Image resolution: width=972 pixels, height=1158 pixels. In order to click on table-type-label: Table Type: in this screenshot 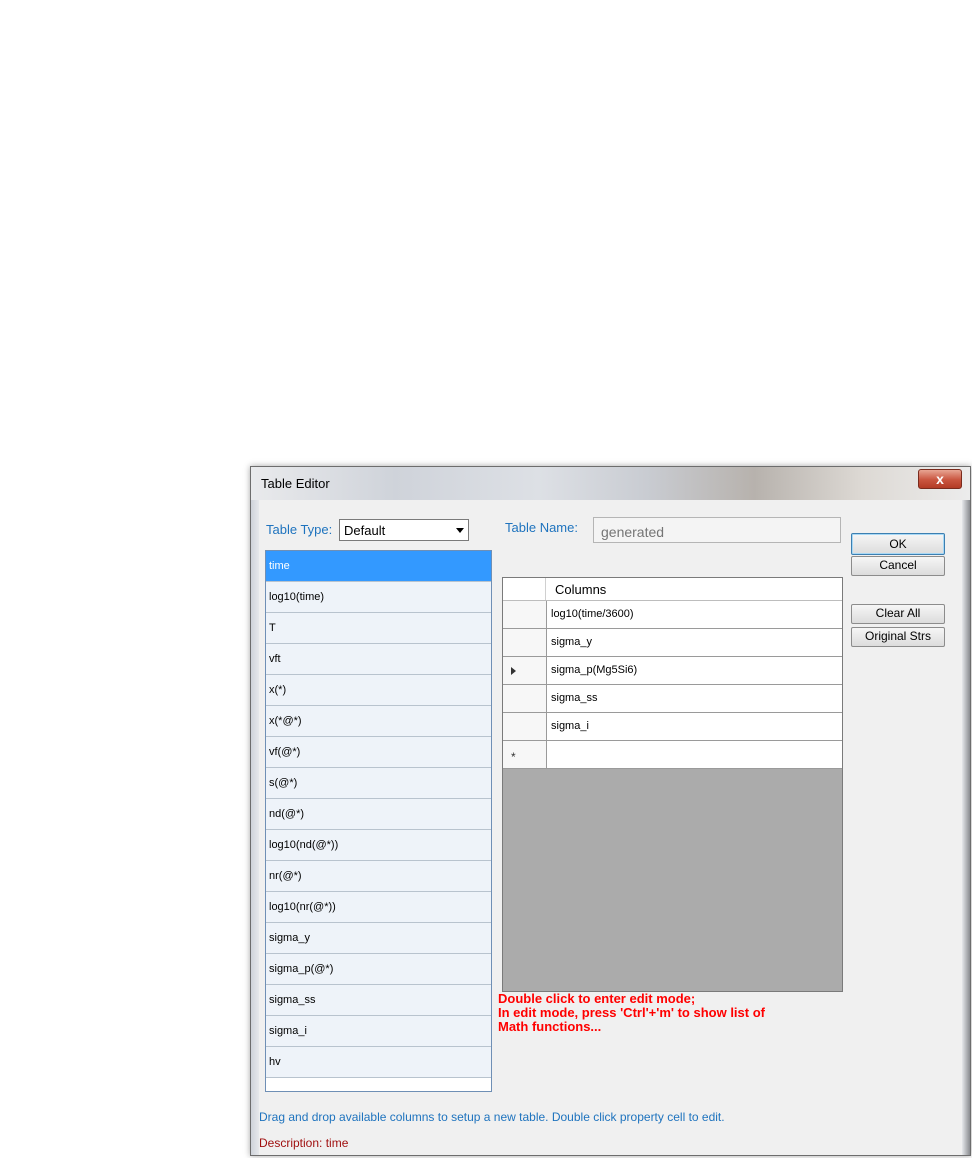, I will do `click(299, 529)`.